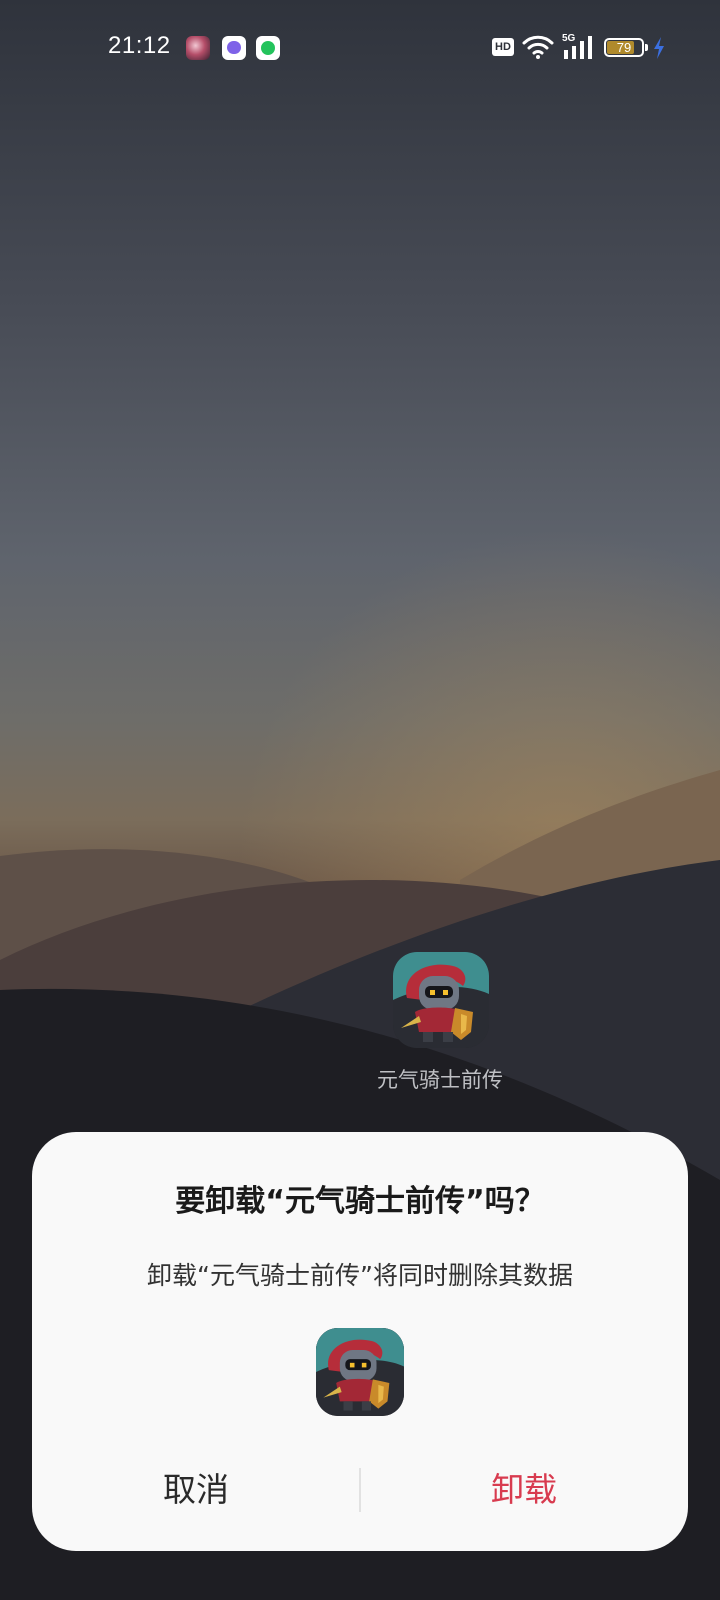 The width and height of the screenshot is (720, 1600). Describe the element at coordinates (503, 47) in the screenshot. I see `hd-badge: HD` at that location.